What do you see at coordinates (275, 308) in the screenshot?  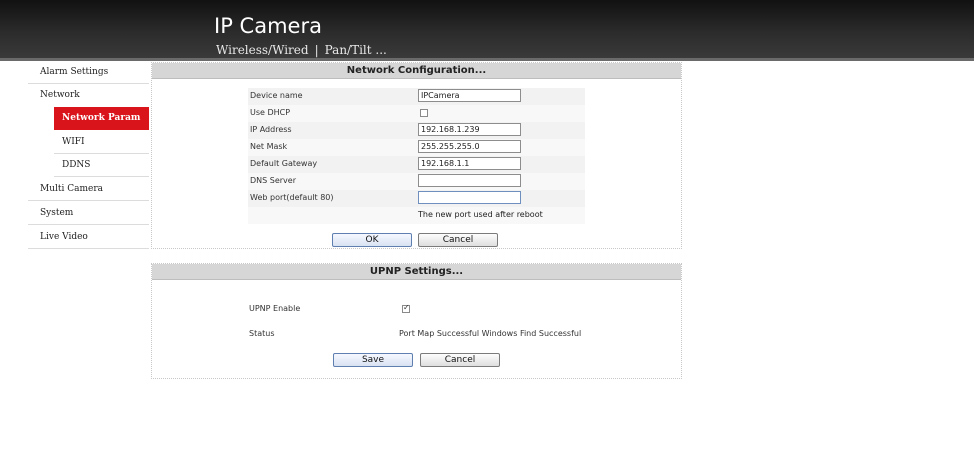 I see `upnp-enable-label: UPNP Enable` at bounding box center [275, 308].